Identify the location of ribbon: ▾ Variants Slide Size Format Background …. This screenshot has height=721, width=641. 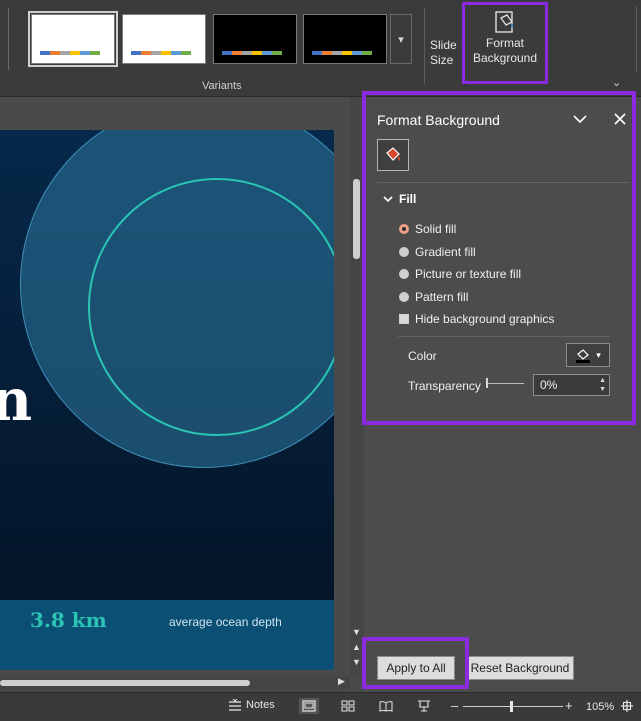
(320, 48).